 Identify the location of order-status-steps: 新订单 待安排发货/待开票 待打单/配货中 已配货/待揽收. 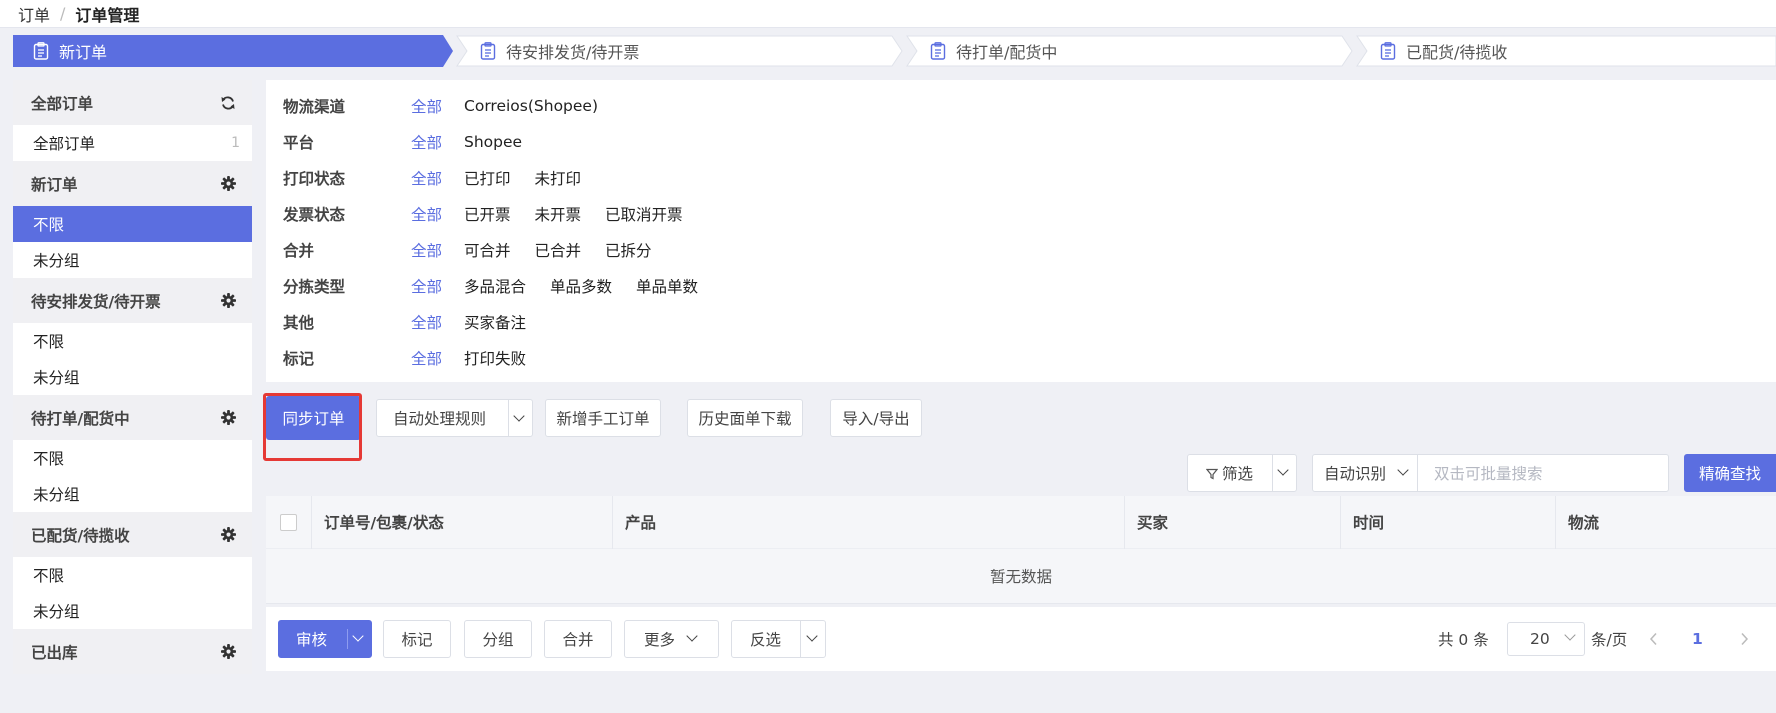
(894, 51).